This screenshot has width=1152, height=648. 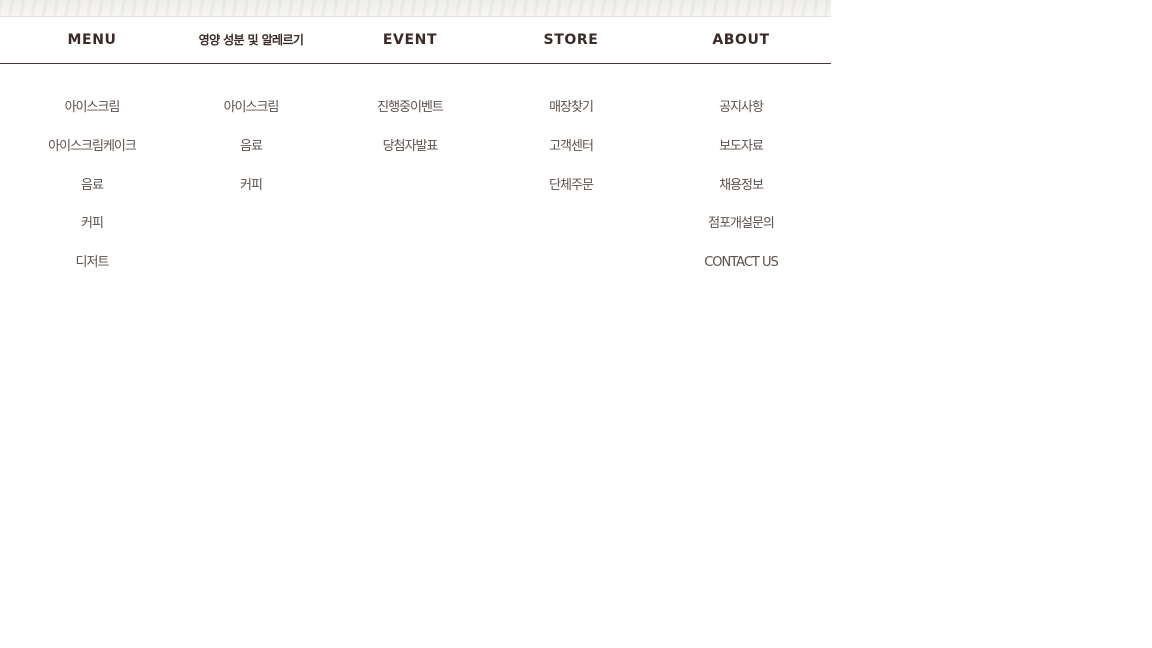 What do you see at coordinates (93, 108) in the screenshot?
I see `submenu-link-icecream: 아이스크림` at bounding box center [93, 108].